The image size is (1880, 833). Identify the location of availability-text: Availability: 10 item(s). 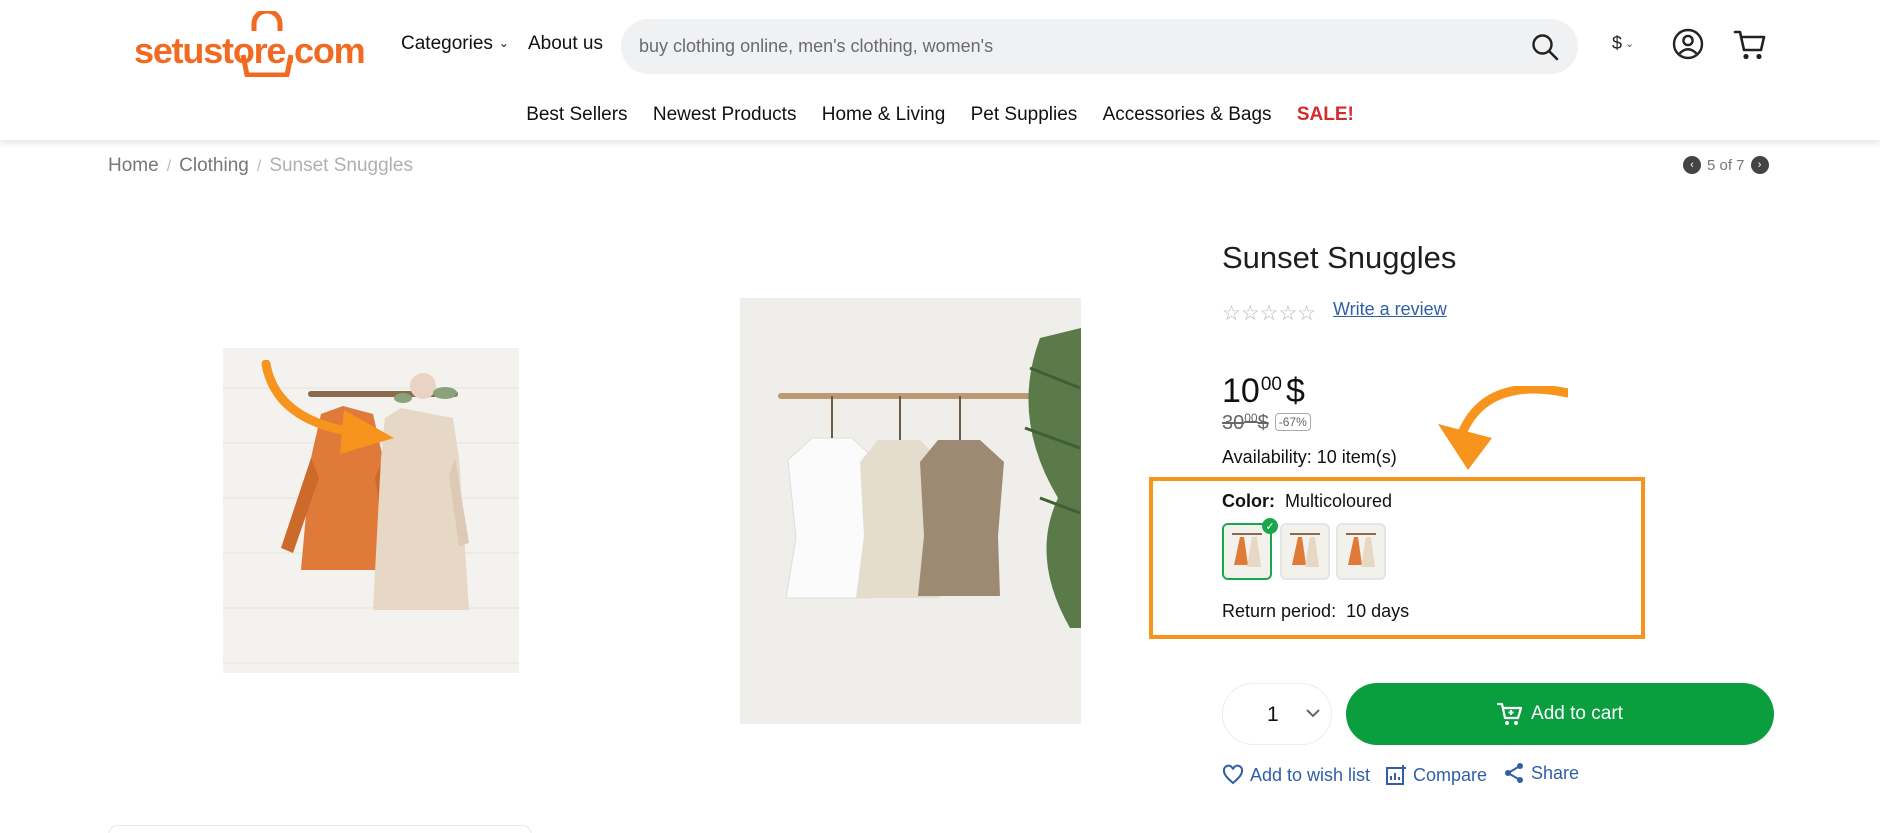
(1309, 457).